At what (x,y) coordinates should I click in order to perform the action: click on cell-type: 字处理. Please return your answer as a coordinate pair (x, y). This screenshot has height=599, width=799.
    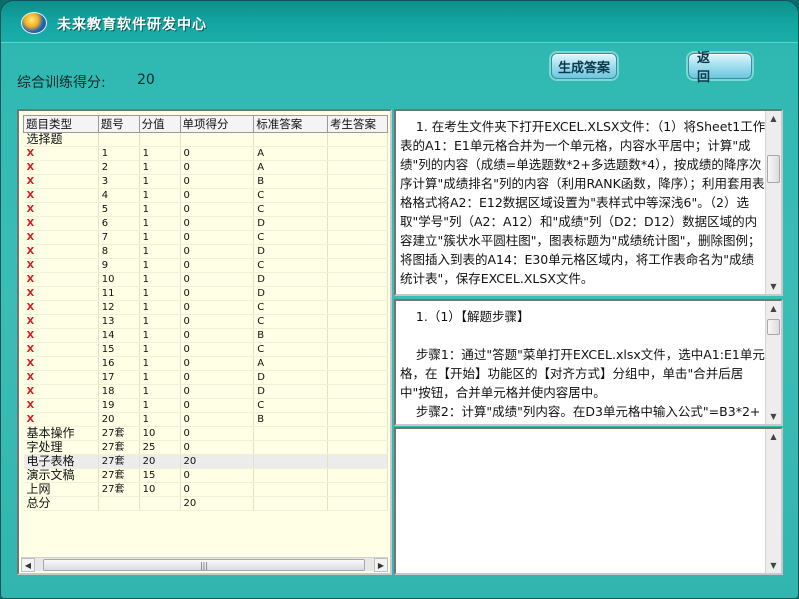
    Looking at the image, I should click on (61, 447).